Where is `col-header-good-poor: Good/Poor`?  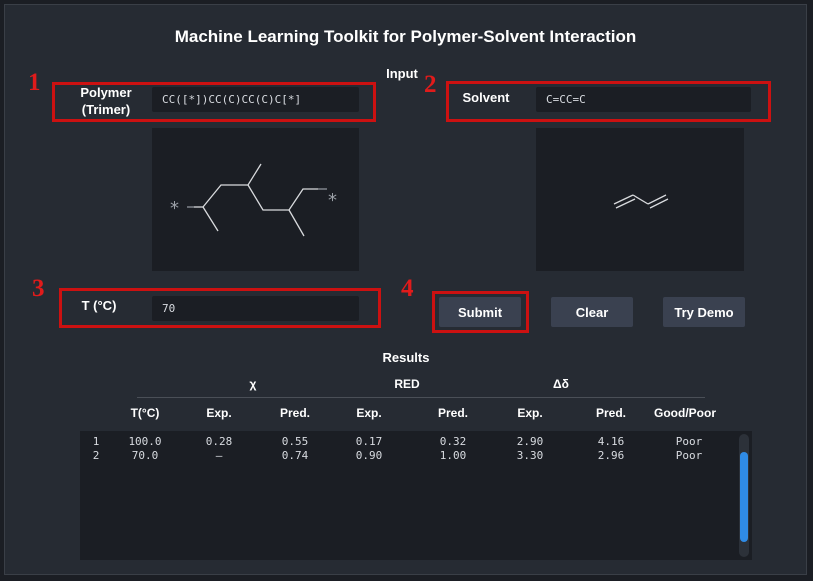
col-header-good-poor: Good/Poor is located at coordinates (685, 413).